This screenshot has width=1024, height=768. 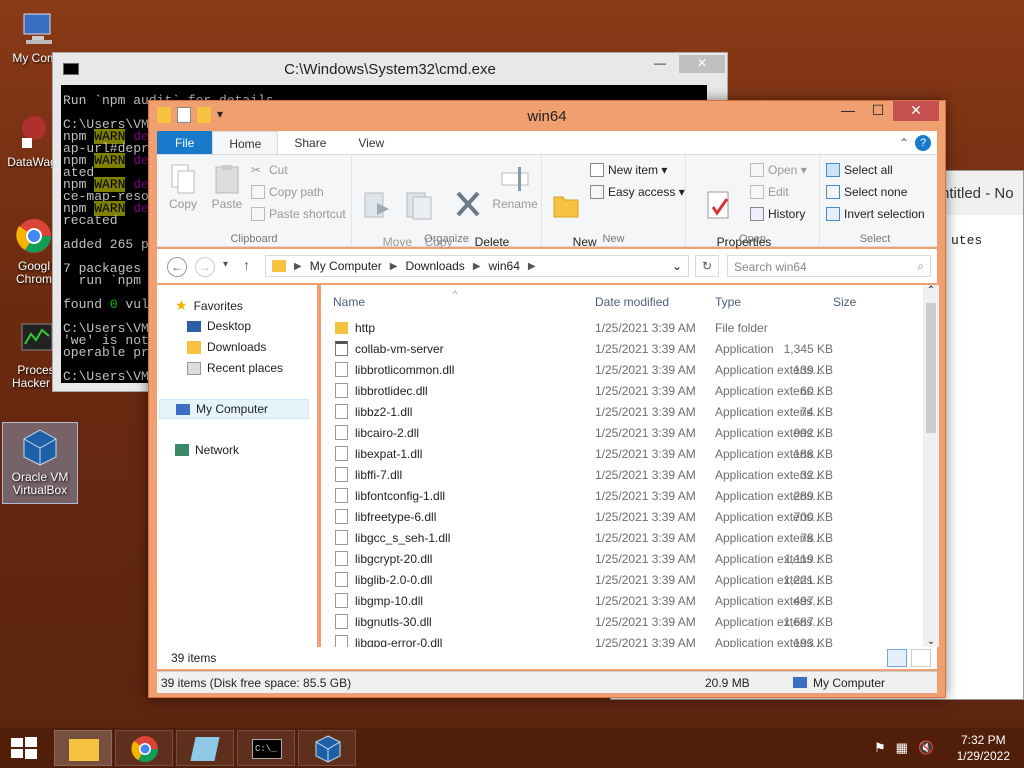 I want to click on nav-desktop: Desktop, so click(x=219, y=326).